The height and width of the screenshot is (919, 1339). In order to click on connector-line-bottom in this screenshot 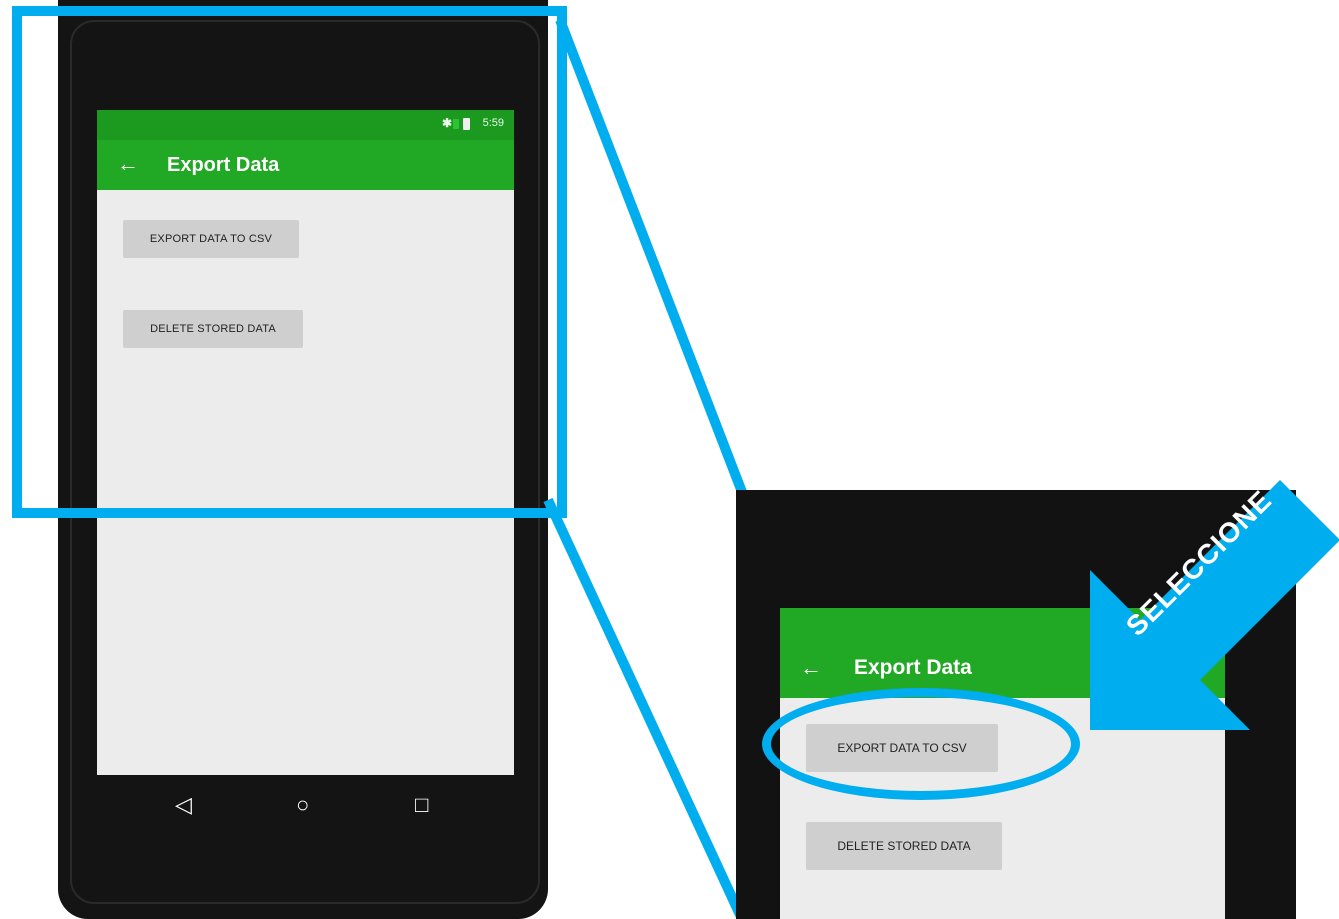, I will do `click(645, 708)`.